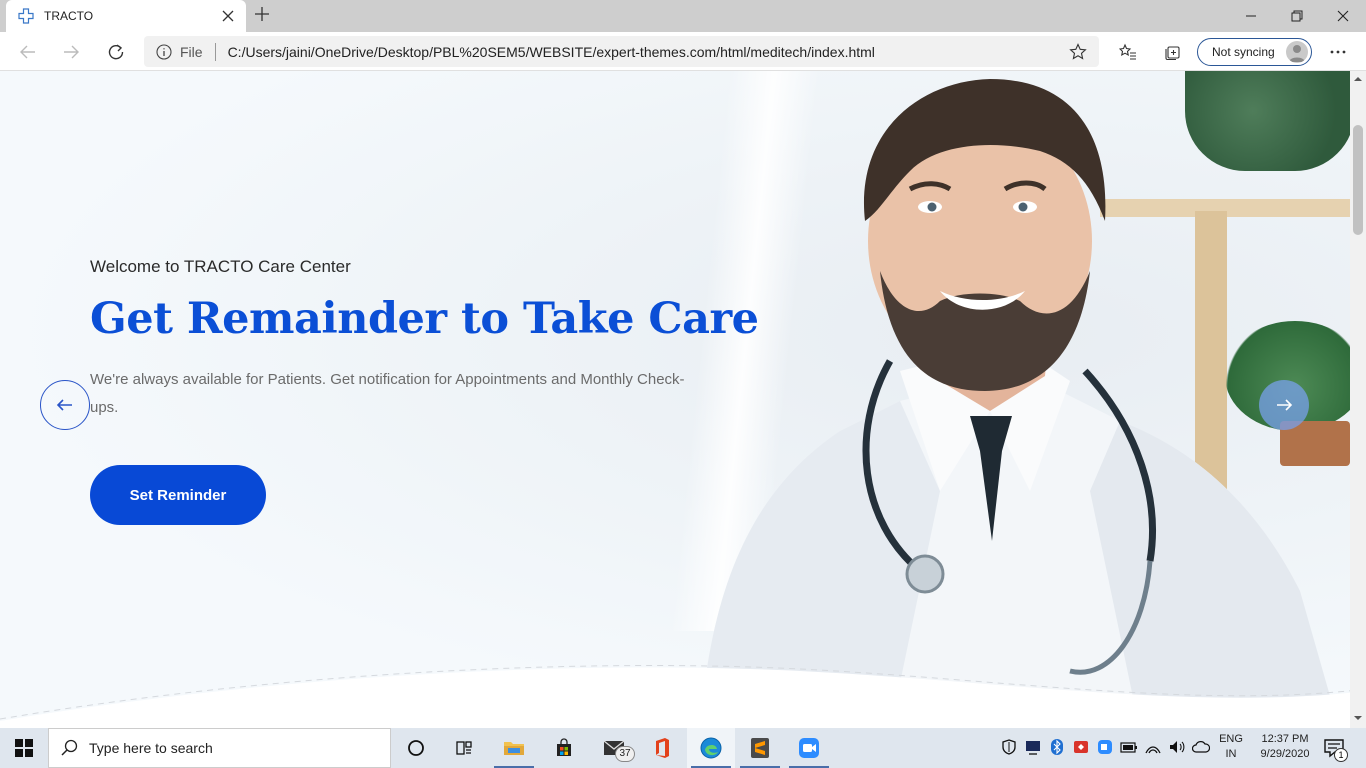  I want to click on reload-button, so click(116, 52).